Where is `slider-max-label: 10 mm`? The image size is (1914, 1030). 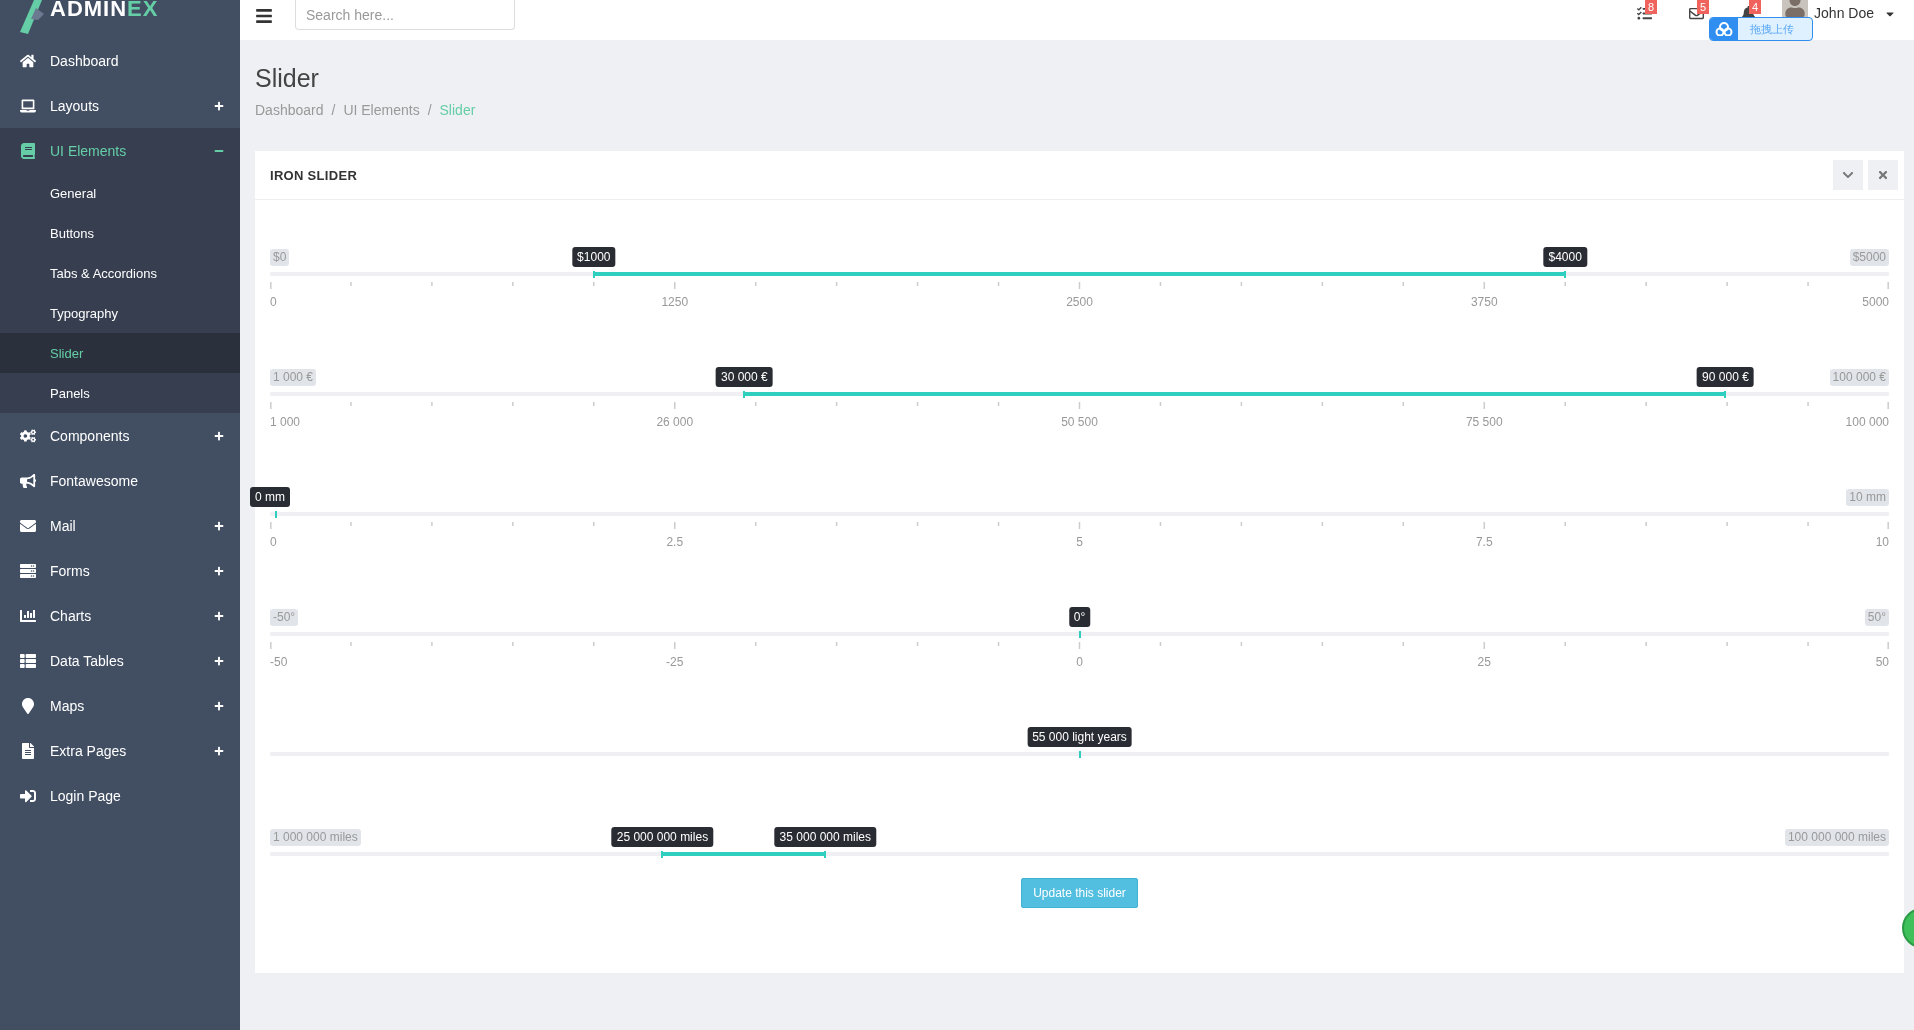
slider-max-label: 10 mm is located at coordinates (1867, 497).